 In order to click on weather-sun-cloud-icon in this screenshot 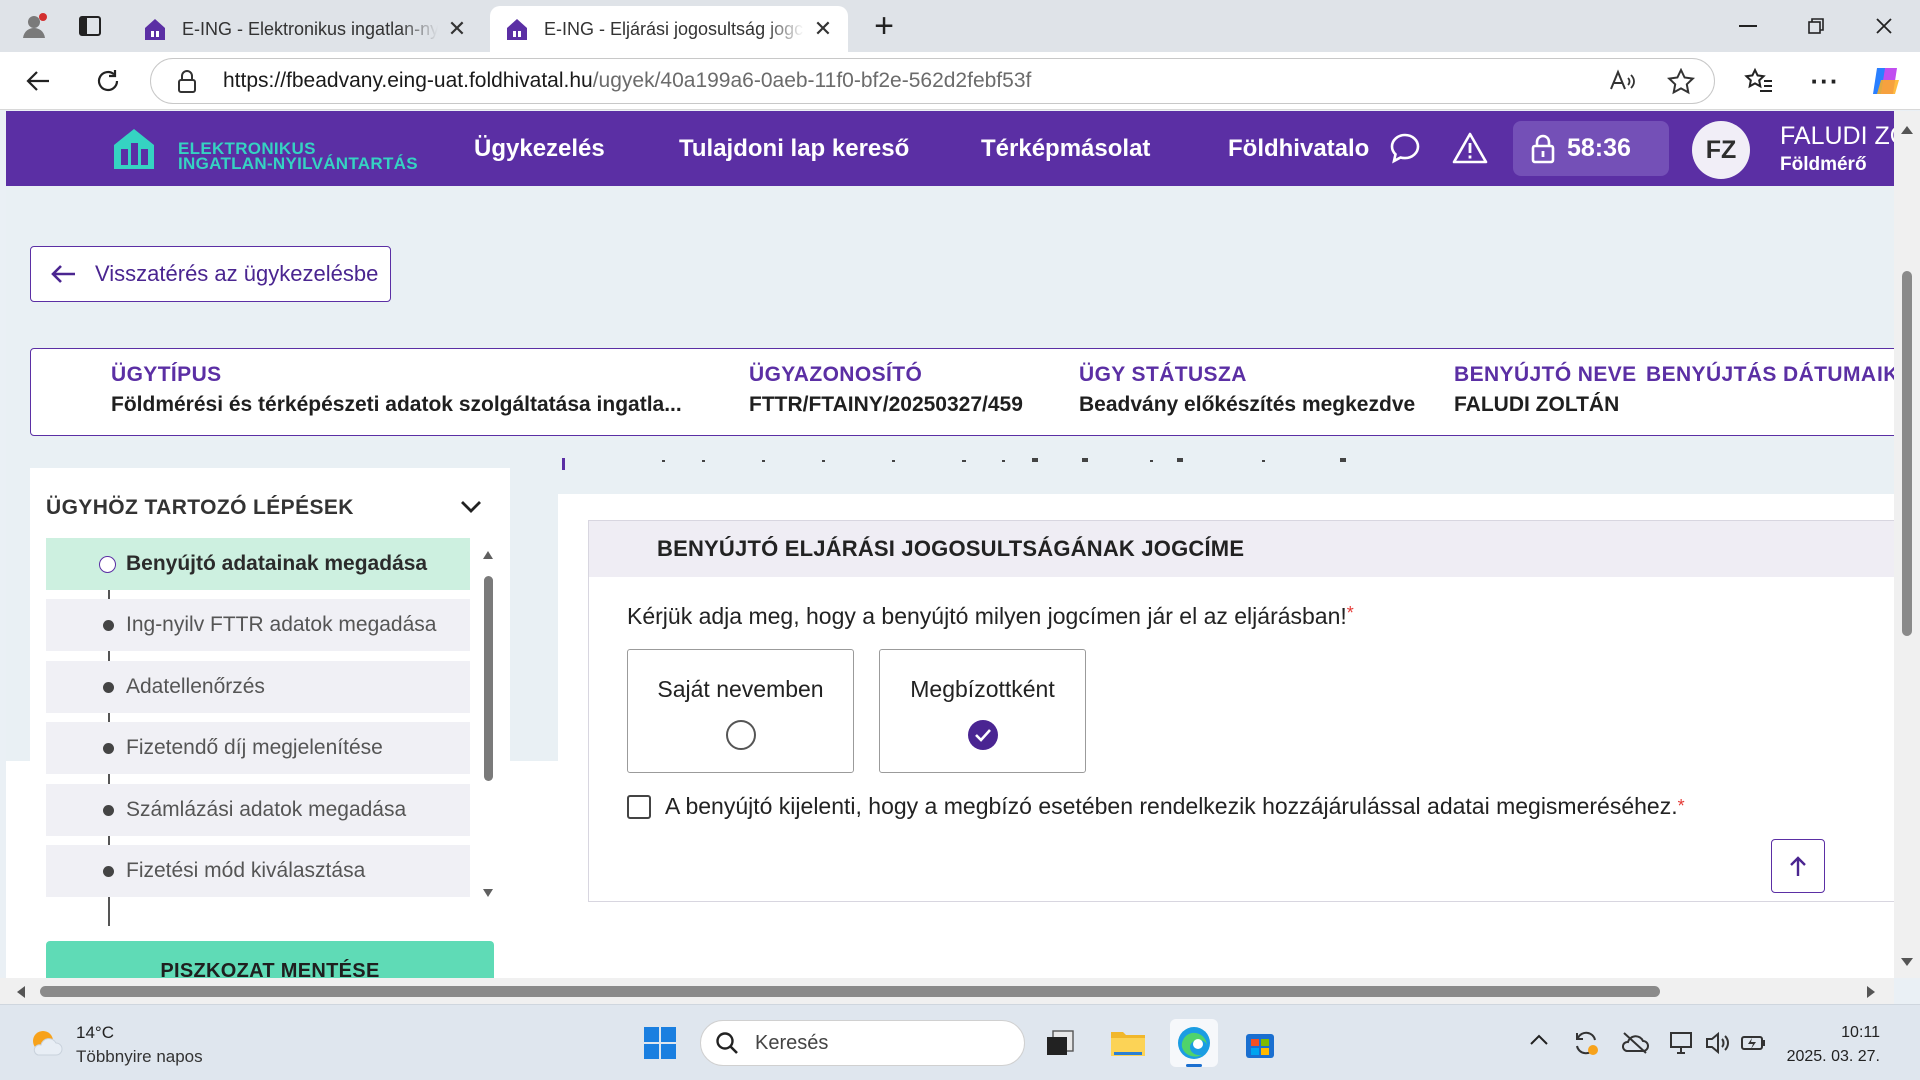, I will do `click(46, 1043)`.